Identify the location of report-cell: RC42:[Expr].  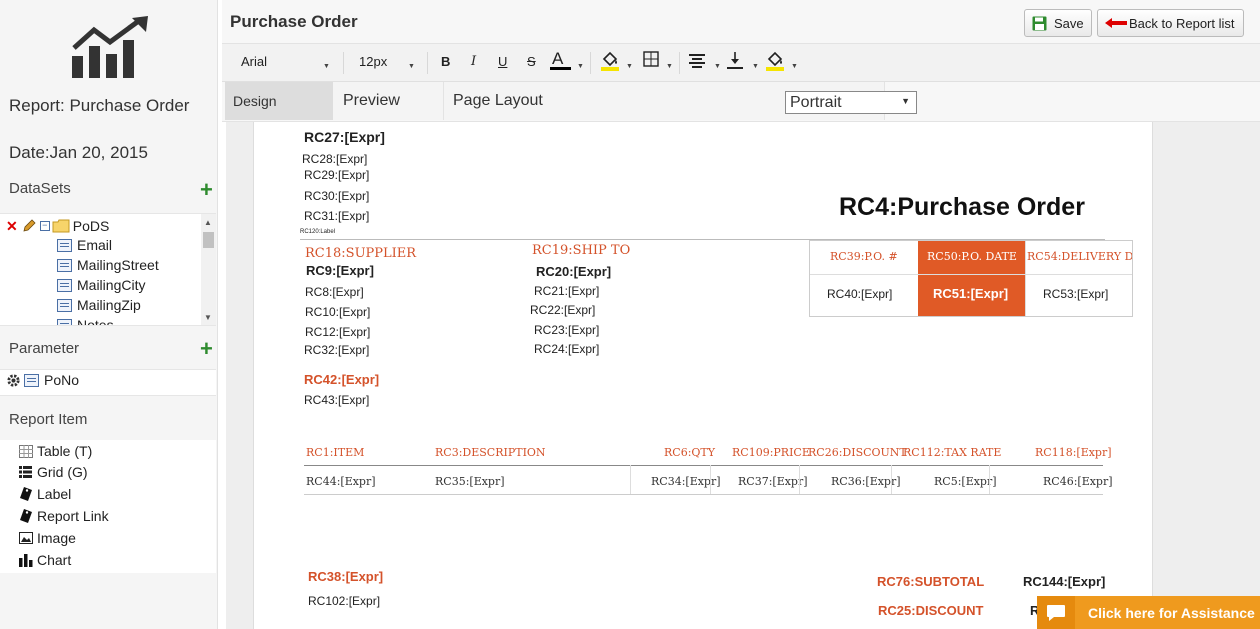
(341, 379).